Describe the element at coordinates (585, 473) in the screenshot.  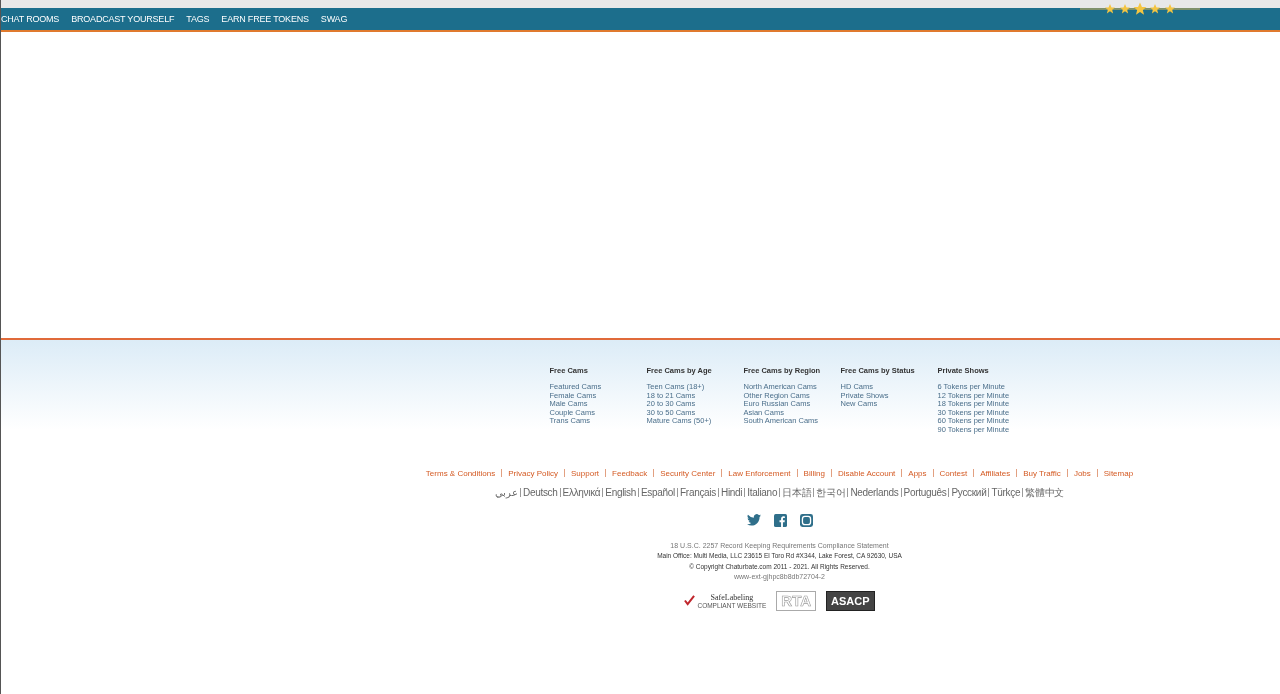
I see `footer-link: Support` at that location.